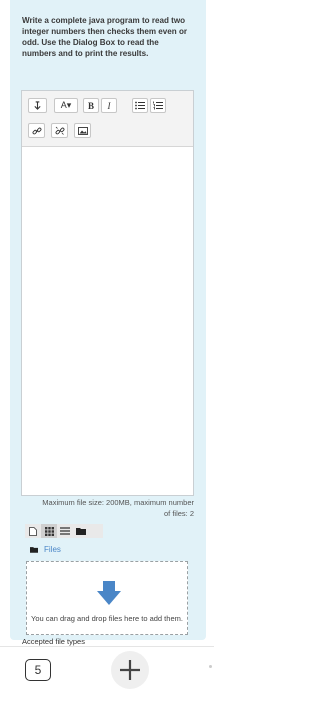  Describe the element at coordinates (52, 549) in the screenshot. I see `files-label: Files` at that location.